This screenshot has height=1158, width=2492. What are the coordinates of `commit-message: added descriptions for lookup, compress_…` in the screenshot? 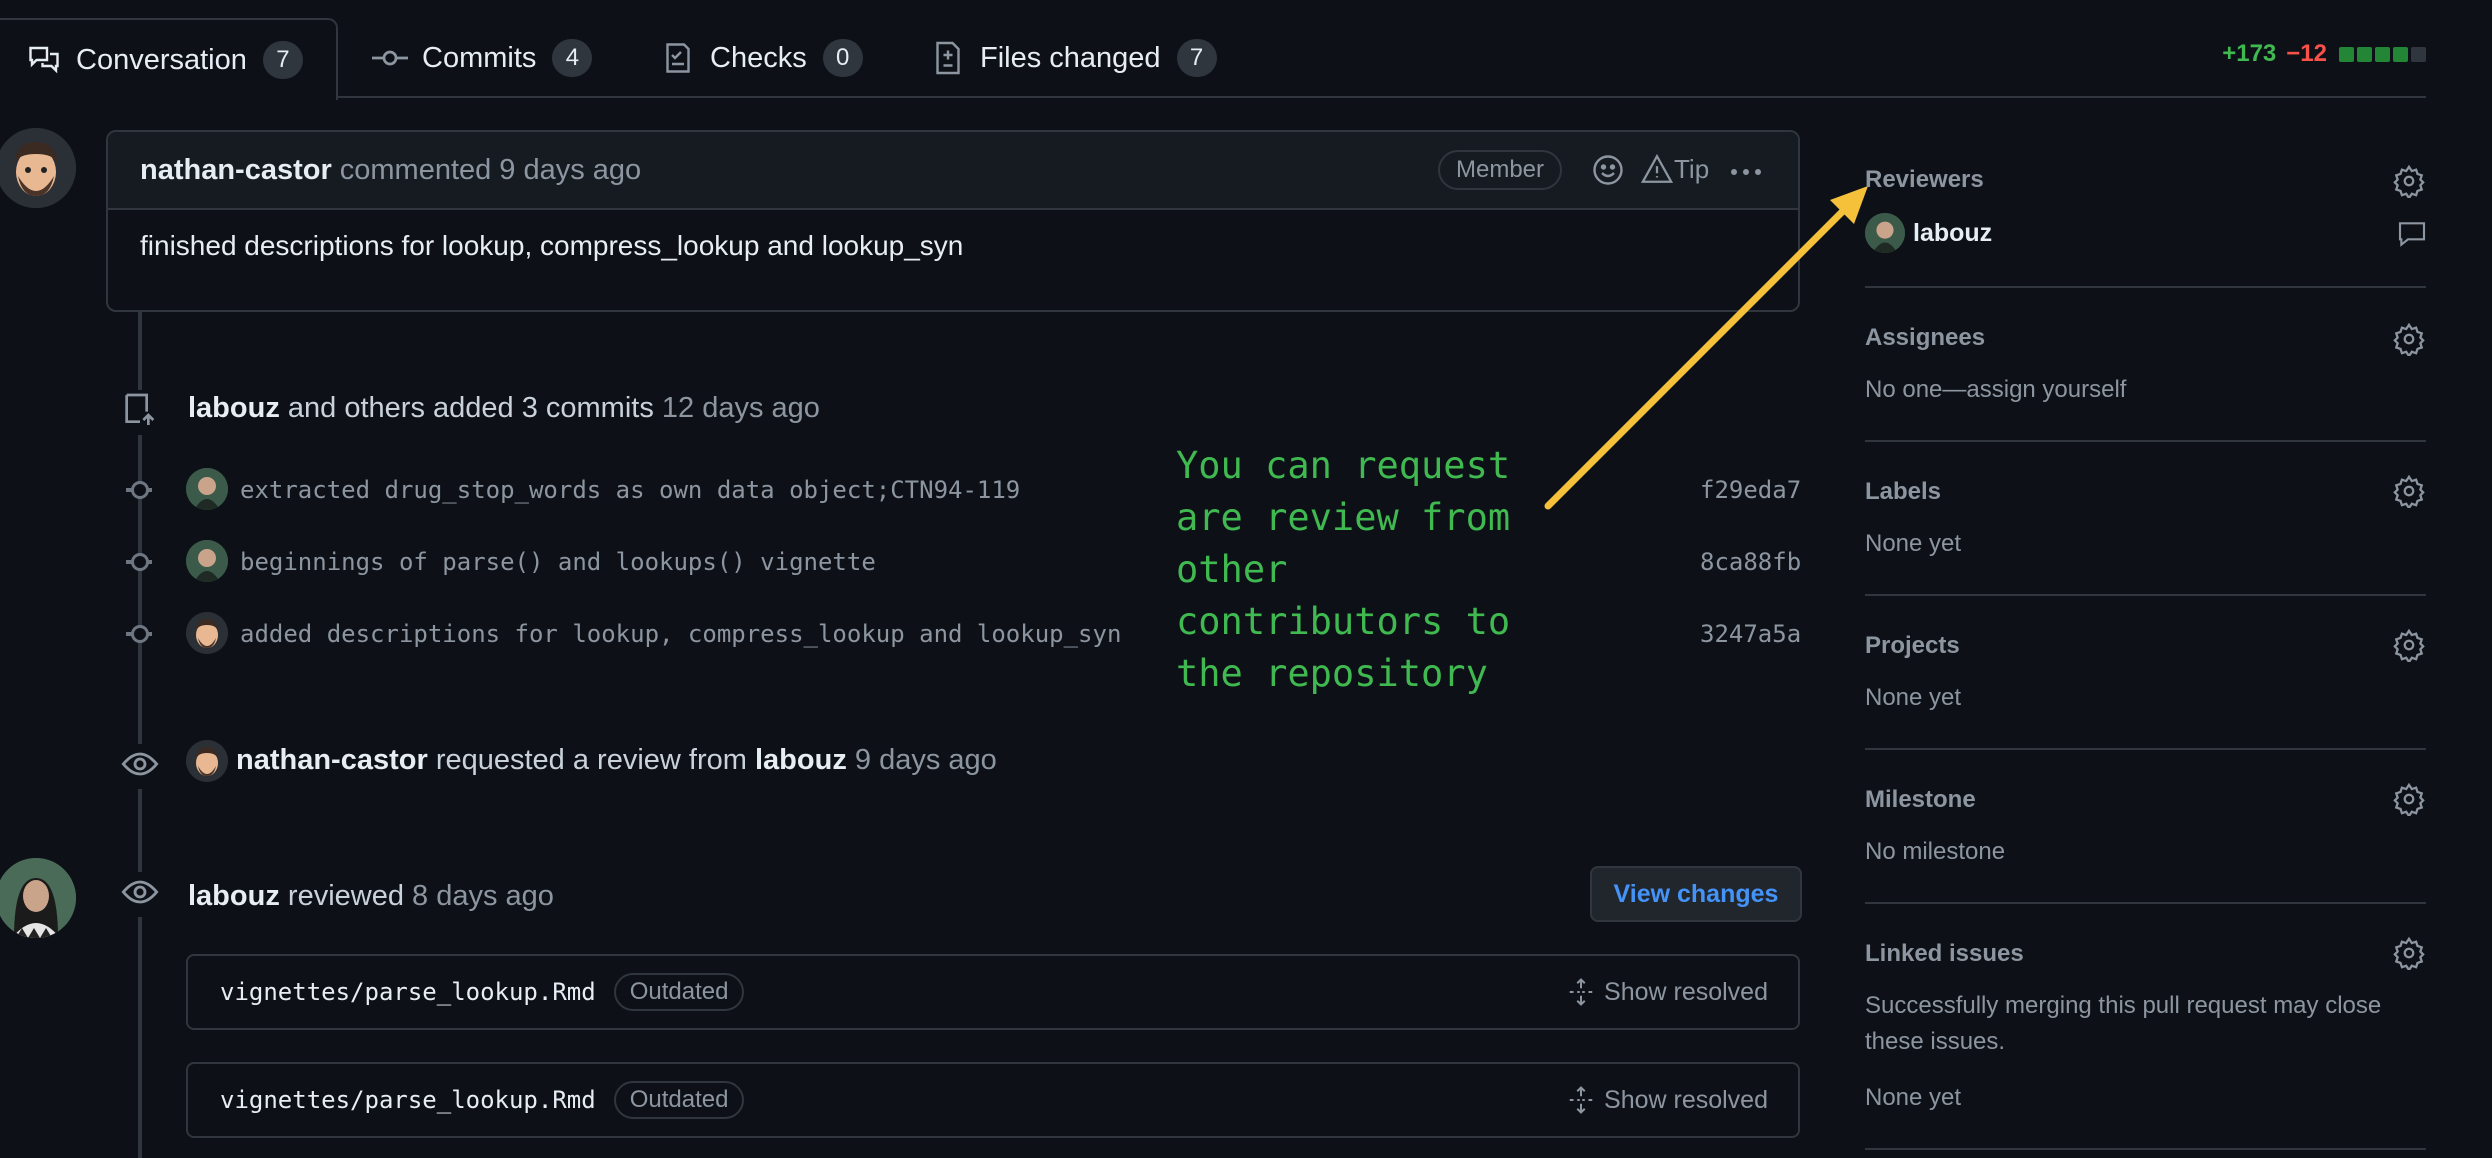 It's located at (680, 634).